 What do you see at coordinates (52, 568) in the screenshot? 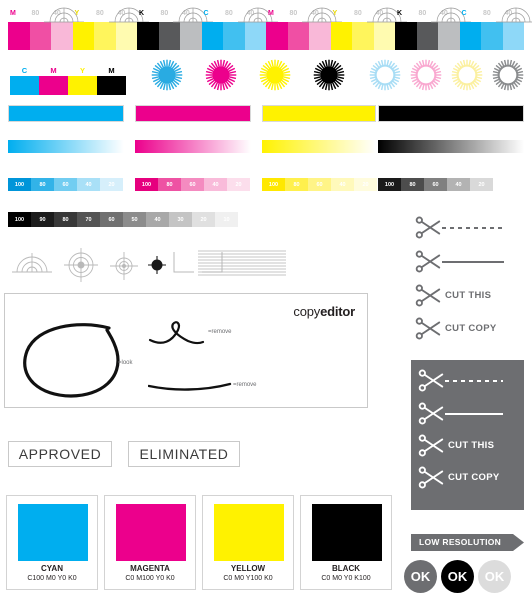
I see `cyan-swatch-card-title: CYAN` at bounding box center [52, 568].